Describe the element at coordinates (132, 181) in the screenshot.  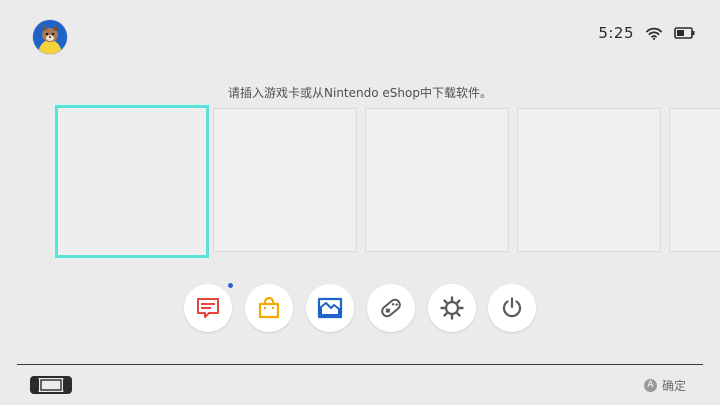
I see `game-tile-selected` at that location.